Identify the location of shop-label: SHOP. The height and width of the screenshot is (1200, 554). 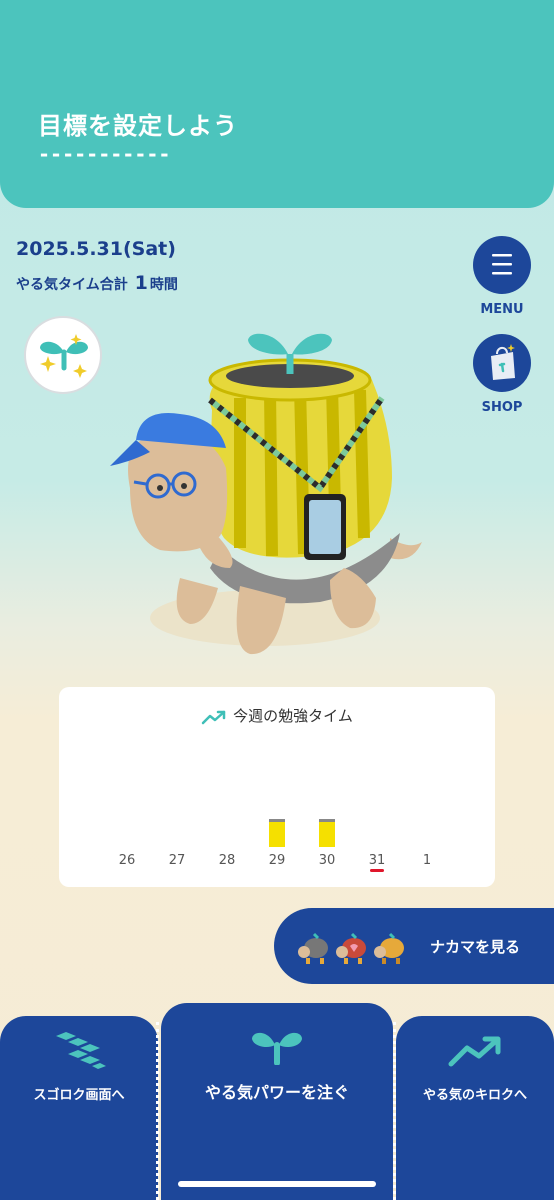
(502, 407).